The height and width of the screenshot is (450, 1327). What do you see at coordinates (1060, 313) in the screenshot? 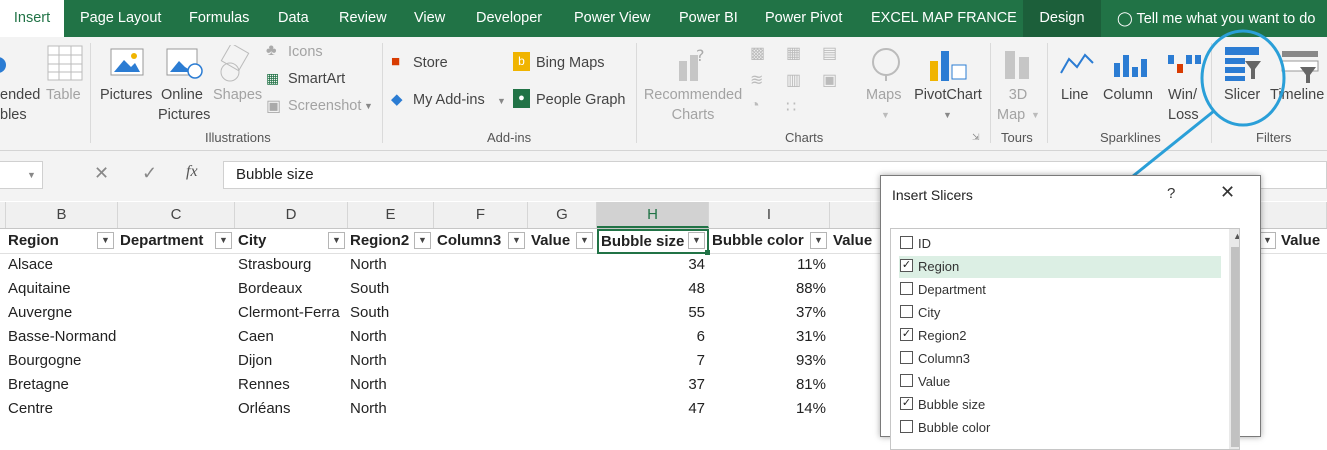
I see `slicer-field-item: City` at bounding box center [1060, 313].